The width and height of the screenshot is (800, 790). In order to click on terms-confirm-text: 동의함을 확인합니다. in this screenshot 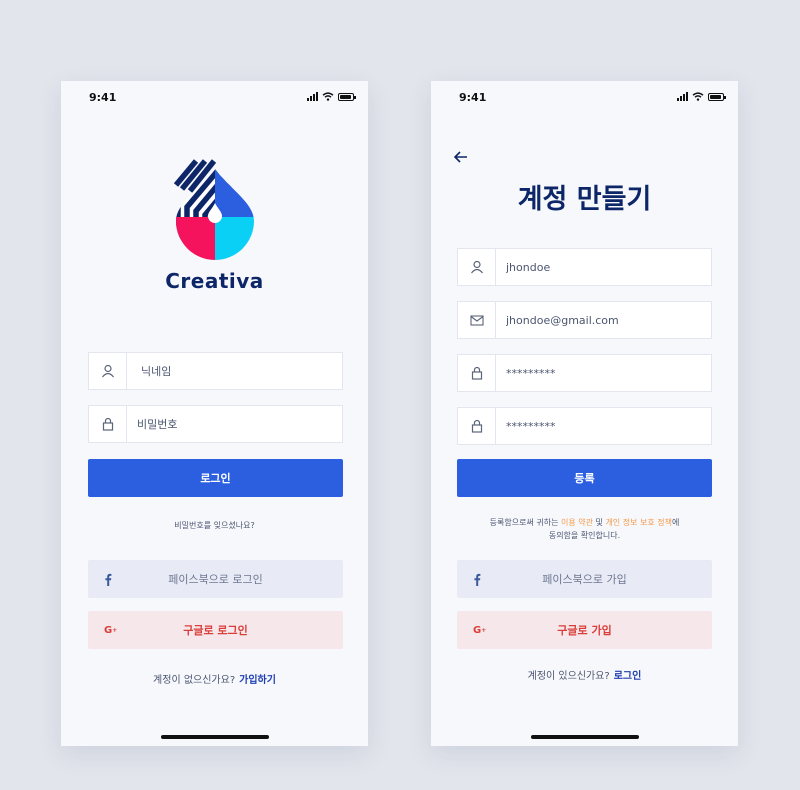, I will do `click(584, 535)`.